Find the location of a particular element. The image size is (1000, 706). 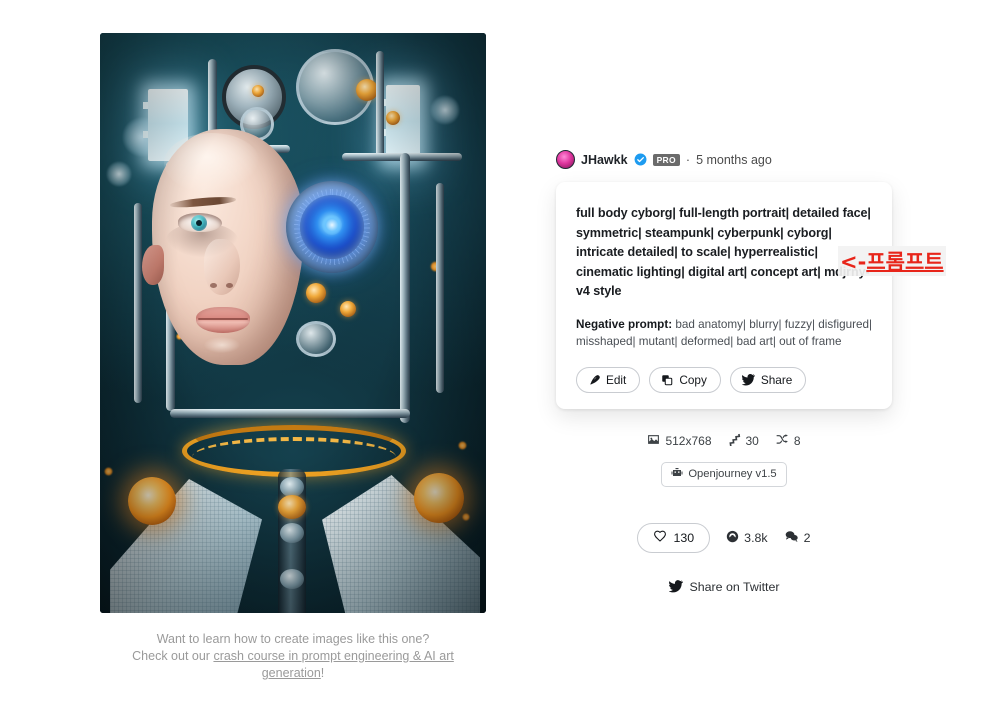

negative-prompt-label: Negative prompt: is located at coordinates (624, 324).